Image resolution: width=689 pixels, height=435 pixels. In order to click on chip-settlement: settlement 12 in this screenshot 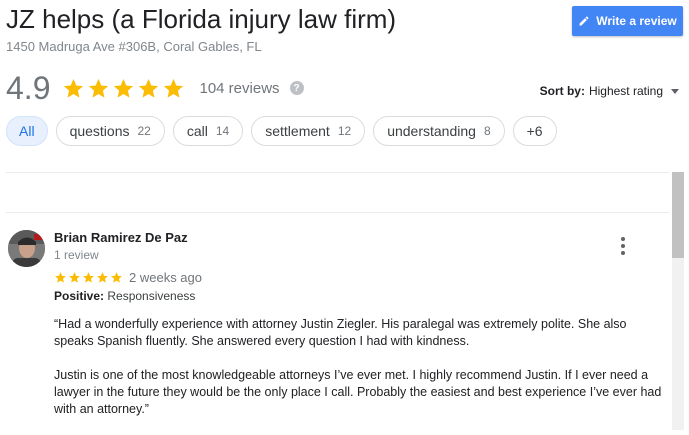, I will do `click(308, 131)`.